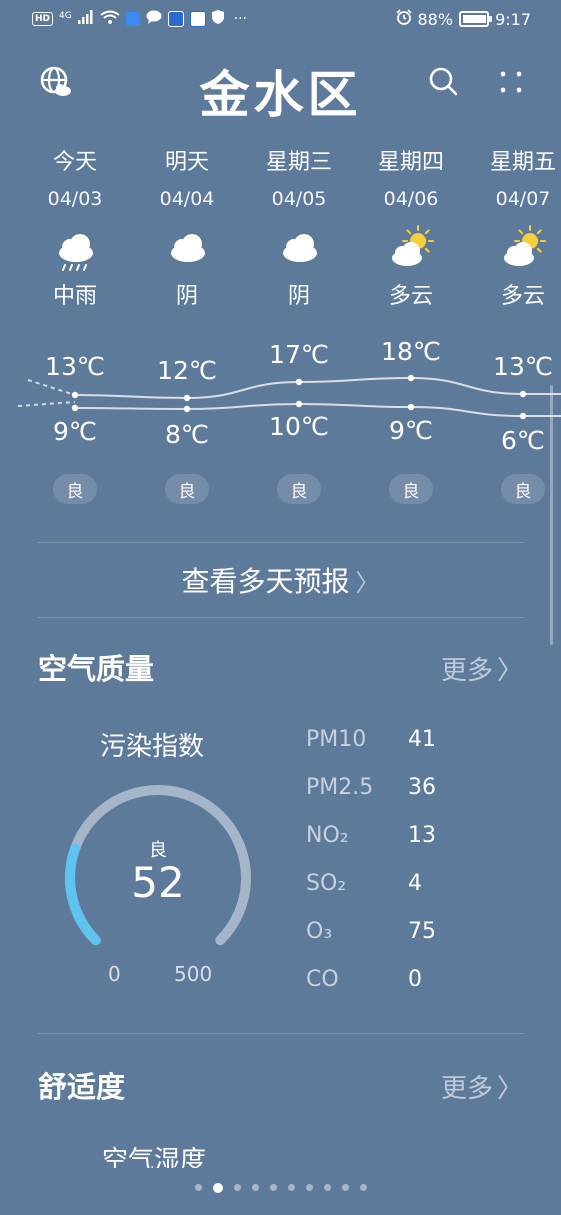 The image size is (561, 1215). I want to click on forecast-date: 04/06, so click(411, 199).